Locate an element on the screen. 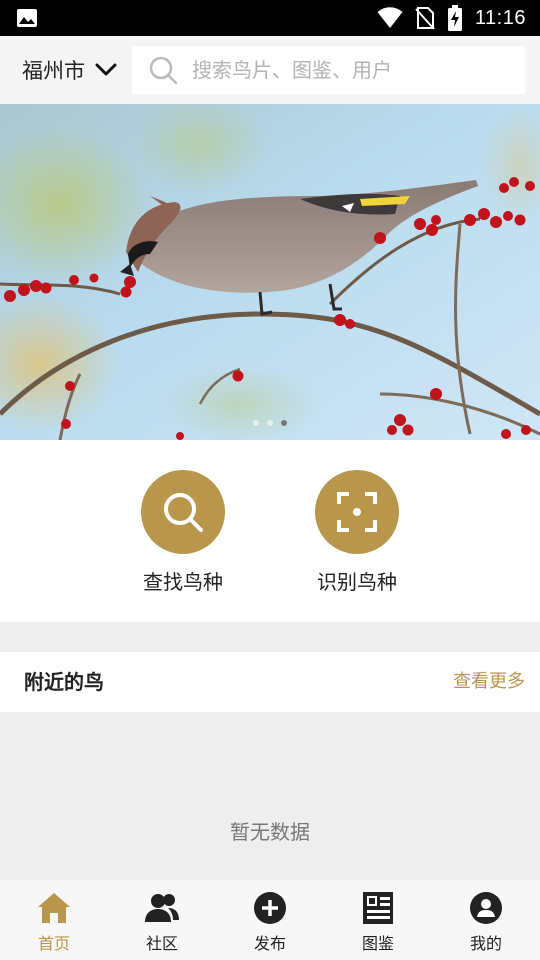 The height and width of the screenshot is (960, 540). nearby-birds-title: 附近的鸟 is located at coordinates (64, 682).